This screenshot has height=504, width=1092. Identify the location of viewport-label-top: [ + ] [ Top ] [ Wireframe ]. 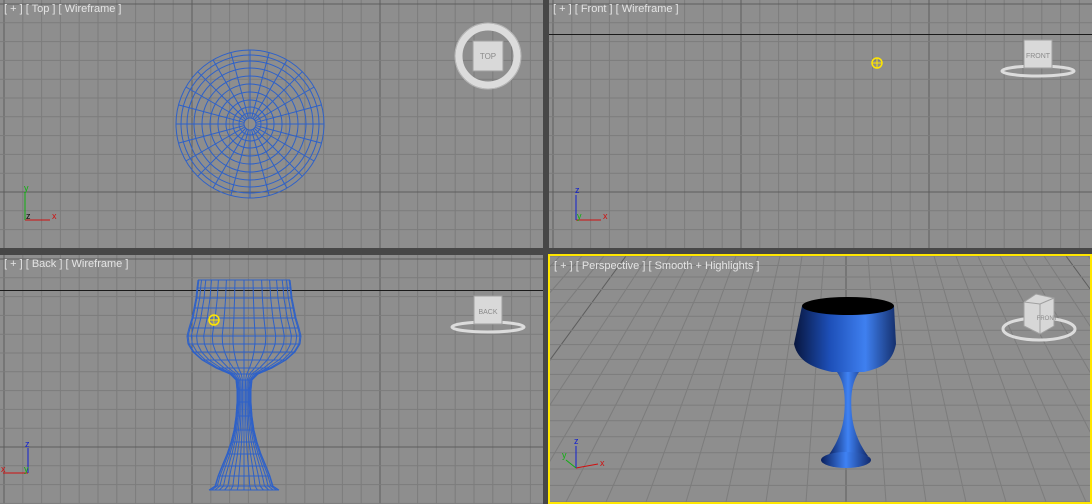
(62, 9).